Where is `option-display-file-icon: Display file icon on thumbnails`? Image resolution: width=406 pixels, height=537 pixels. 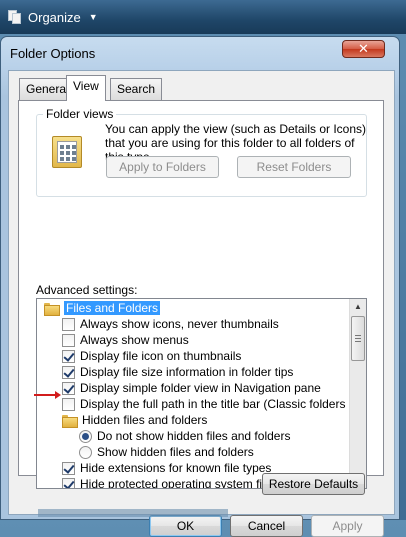
option-display-file-icon: Display file icon on thumbnails is located at coordinates (151, 356).